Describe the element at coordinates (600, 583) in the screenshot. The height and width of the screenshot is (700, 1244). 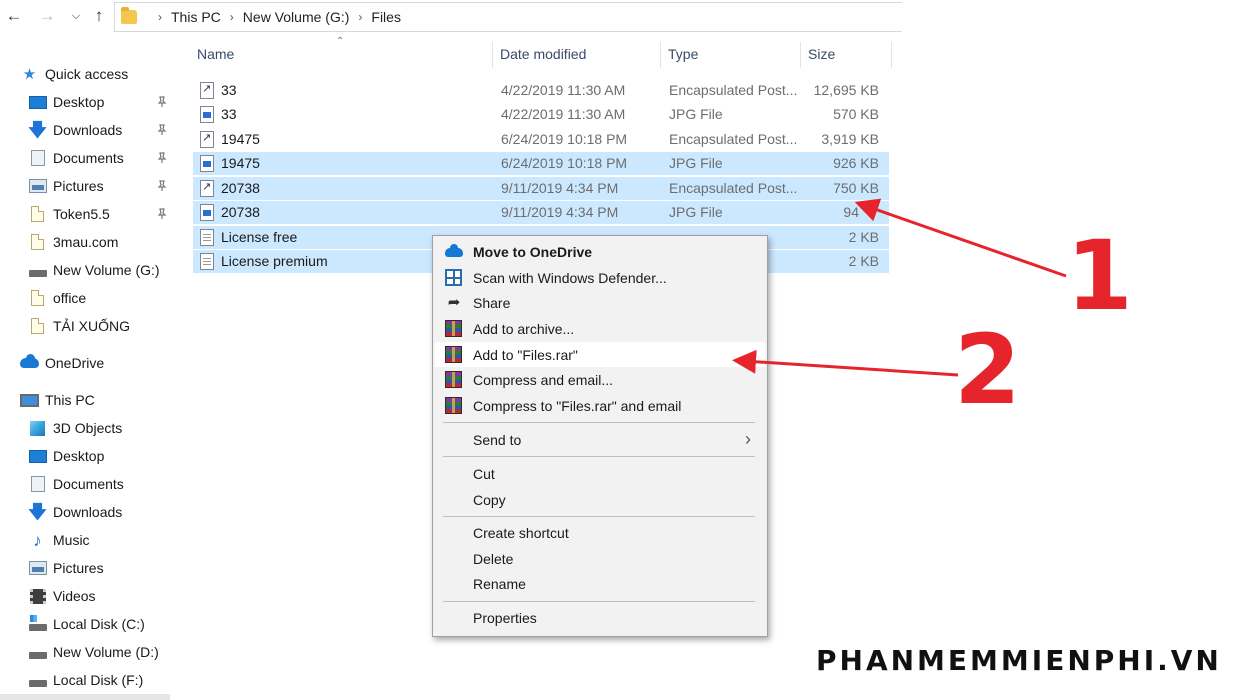
I see `menu-item-rename: Rename` at that location.